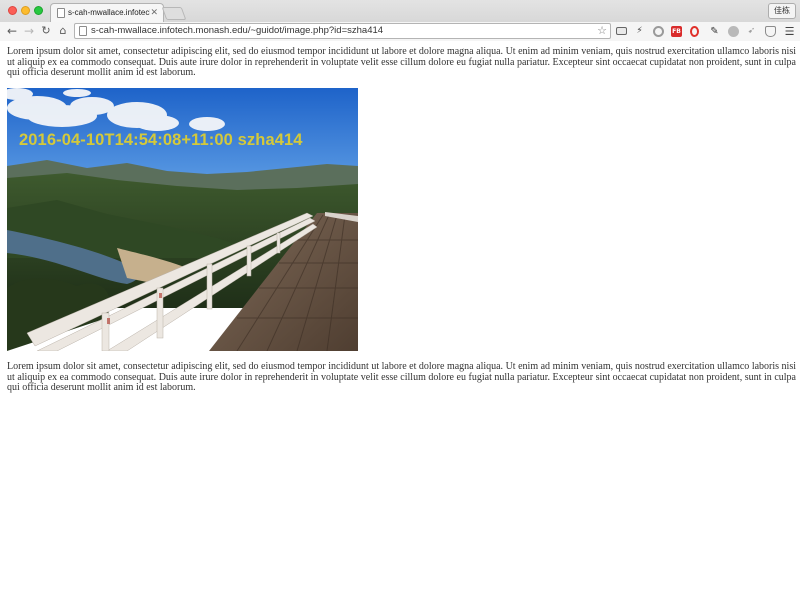  What do you see at coordinates (61, 13) in the screenshot?
I see `page-favicon-icon` at bounding box center [61, 13].